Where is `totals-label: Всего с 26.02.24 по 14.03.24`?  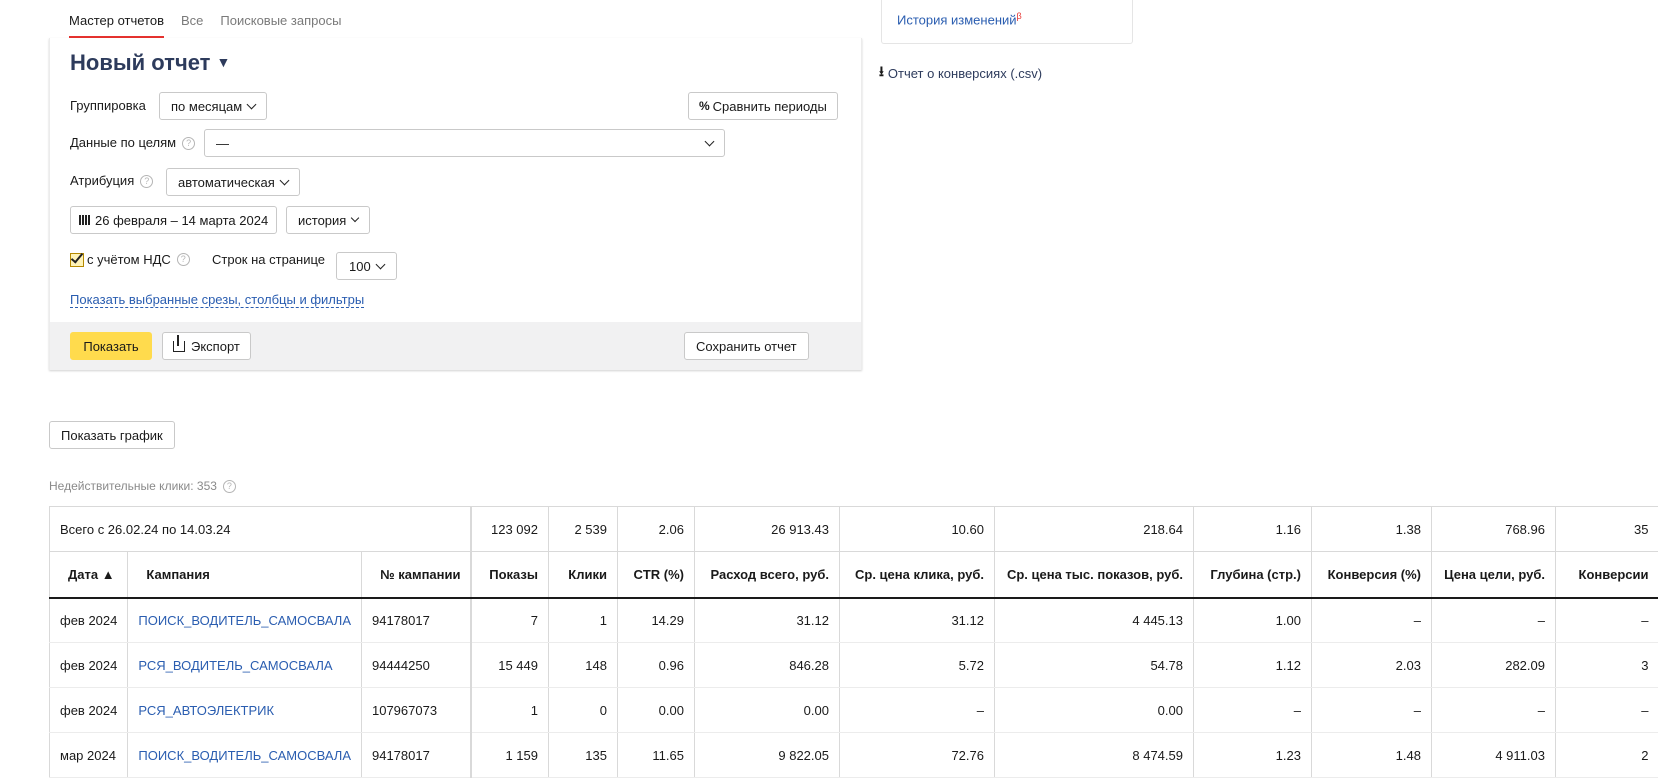
totals-label: Всего с 26.02.24 по 14.03.24 is located at coordinates (260, 529).